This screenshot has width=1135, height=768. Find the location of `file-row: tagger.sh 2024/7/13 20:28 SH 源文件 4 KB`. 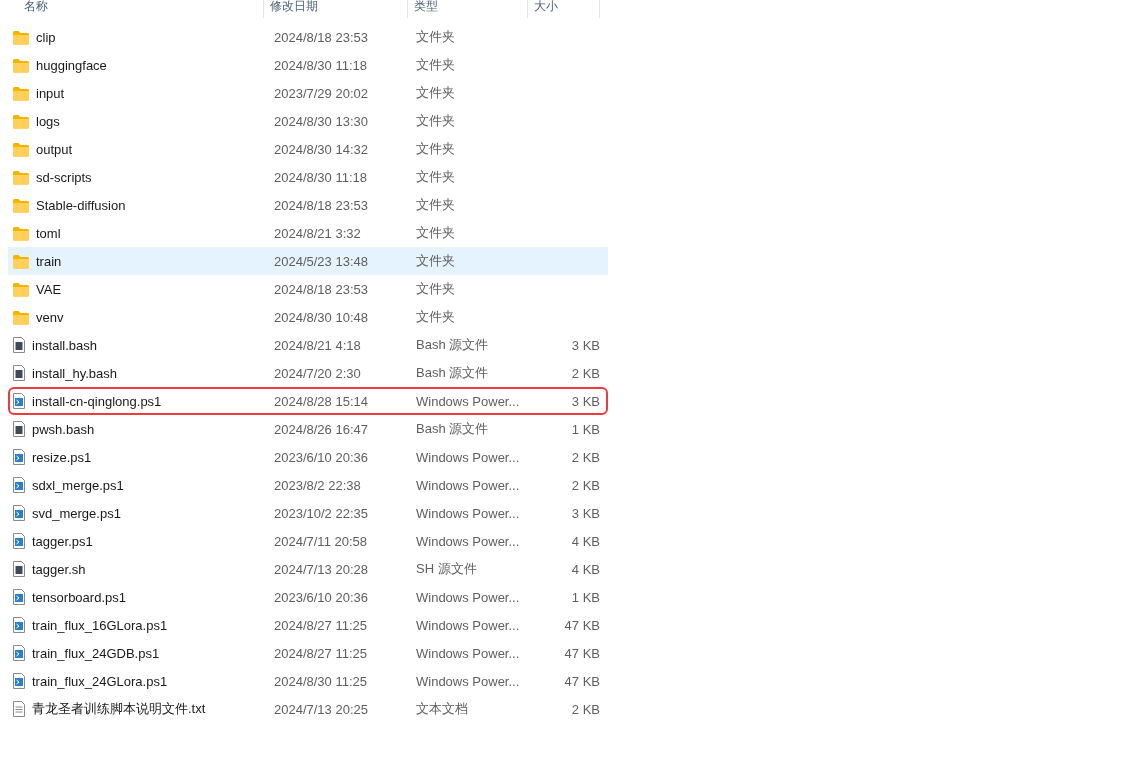

file-row: tagger.sh 2024/7/13 20:28 SH 源文件 4 KB is located at coordinates (308, 569).